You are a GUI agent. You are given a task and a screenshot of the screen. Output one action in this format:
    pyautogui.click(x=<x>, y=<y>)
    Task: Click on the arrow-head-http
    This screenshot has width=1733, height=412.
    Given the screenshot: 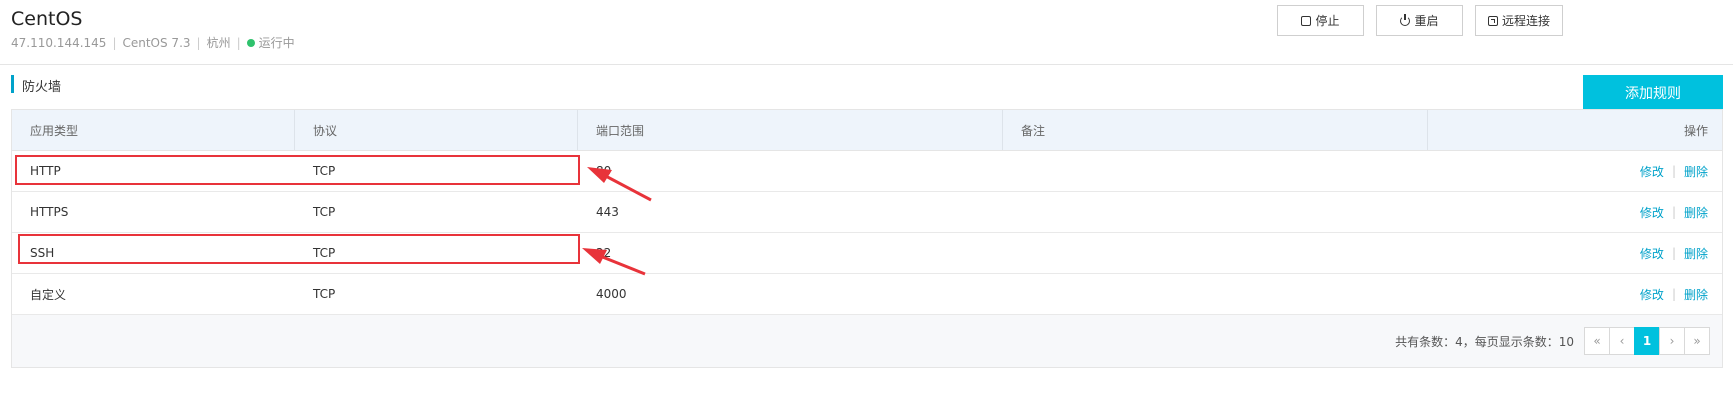 What is the action you would take?
    pyautogui.click(x=599, y=175)
    